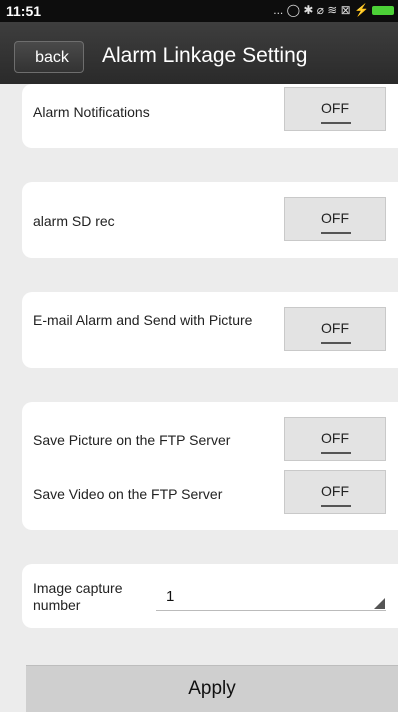 Image resolution: width=398 pixels, height=712 pixels. I want to click on apply-button: Apply, so click(212, 688).